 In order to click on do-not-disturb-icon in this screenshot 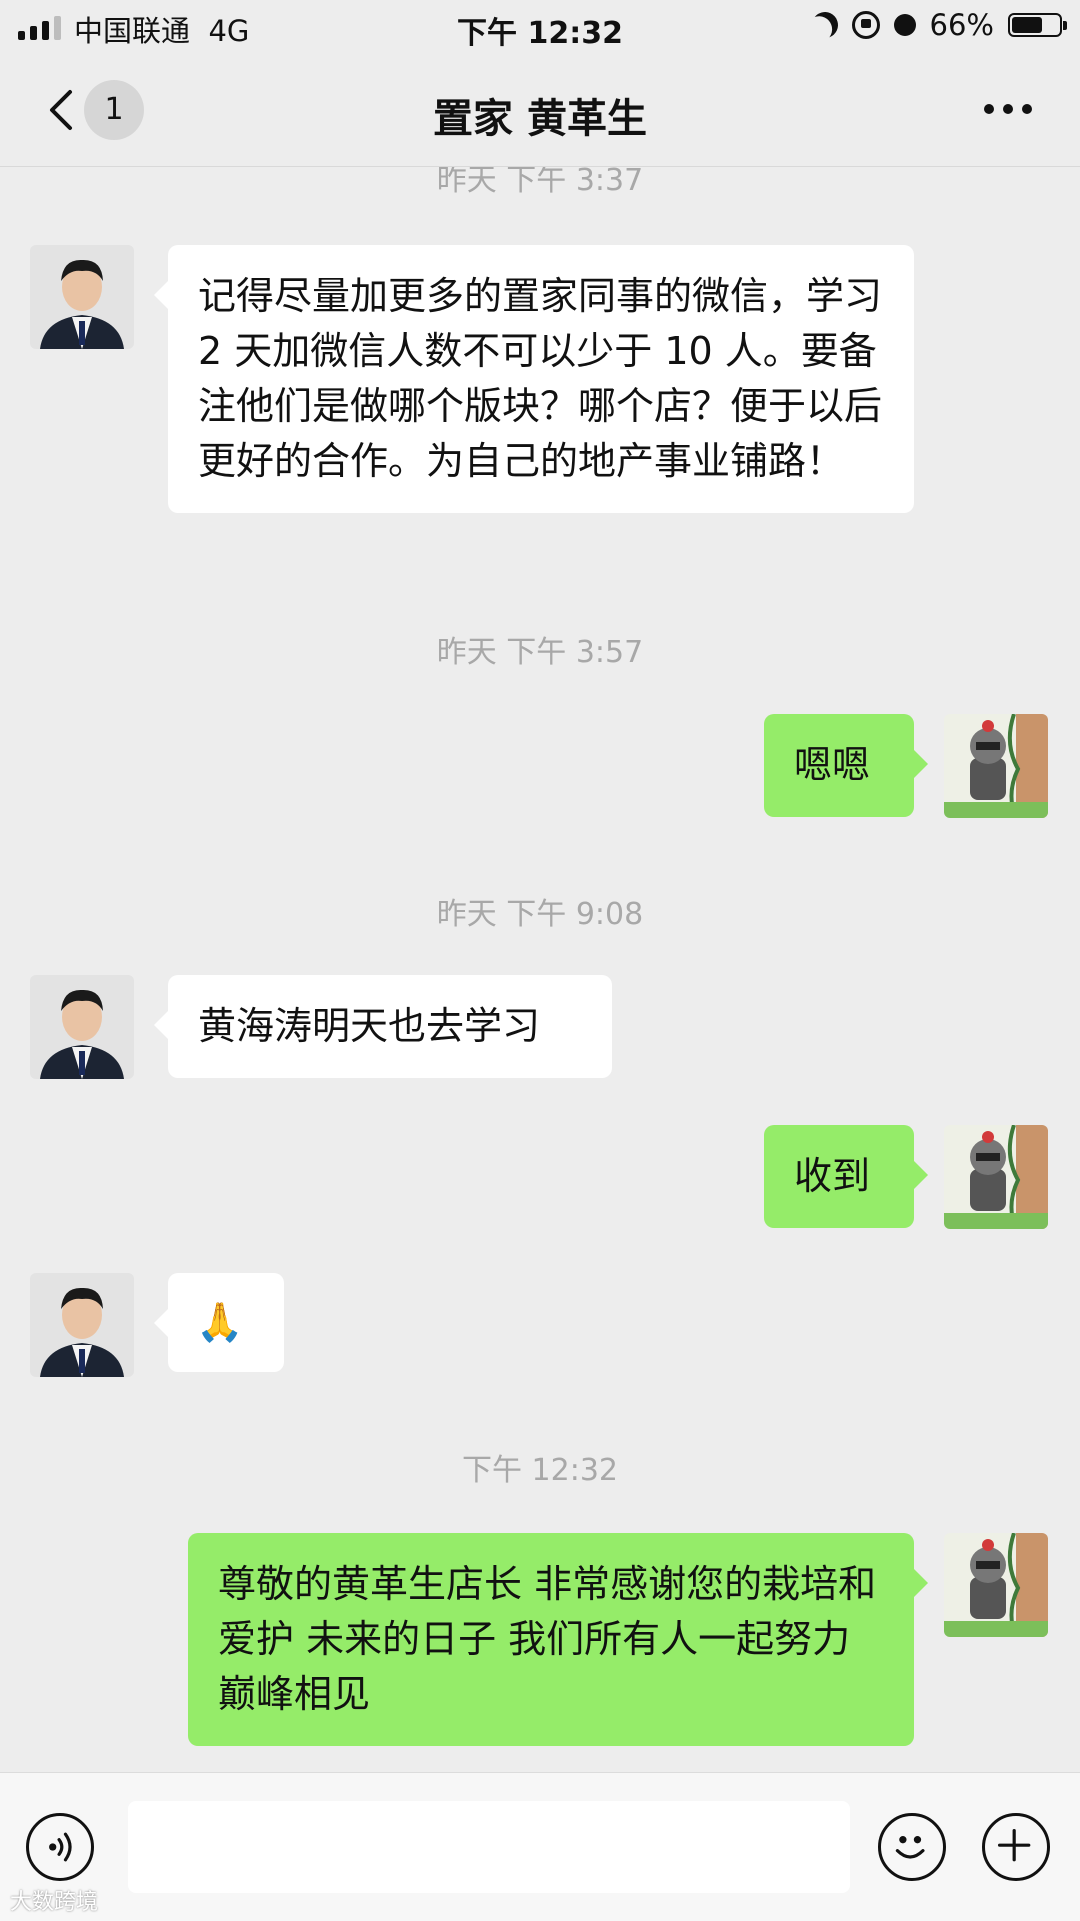, I will do `click(824, 24)`.